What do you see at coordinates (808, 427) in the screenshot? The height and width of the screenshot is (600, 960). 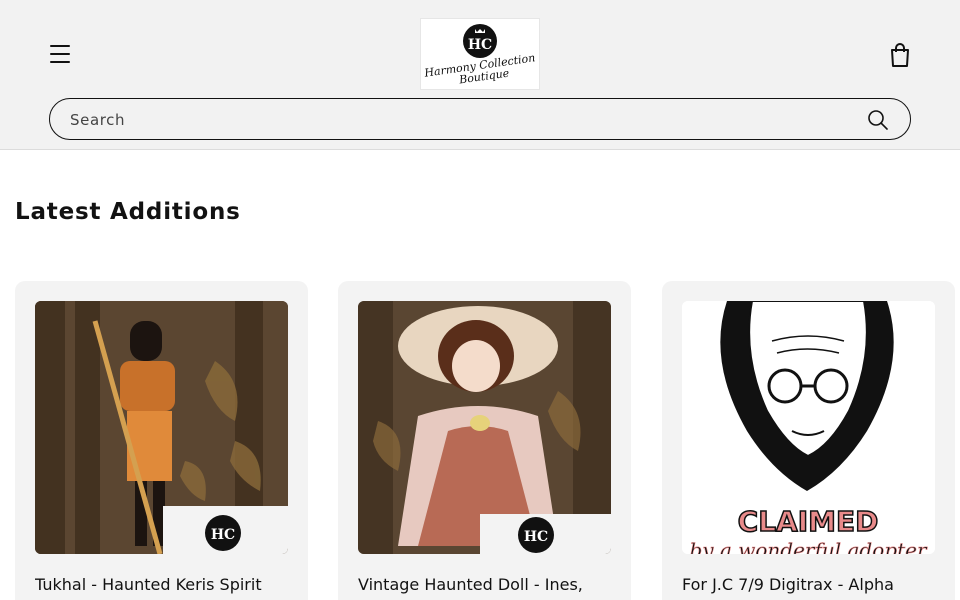 I see `product-image-claimed-illustration: CLAIMED by a wonderful adopter` at bounding box center [808, 427].